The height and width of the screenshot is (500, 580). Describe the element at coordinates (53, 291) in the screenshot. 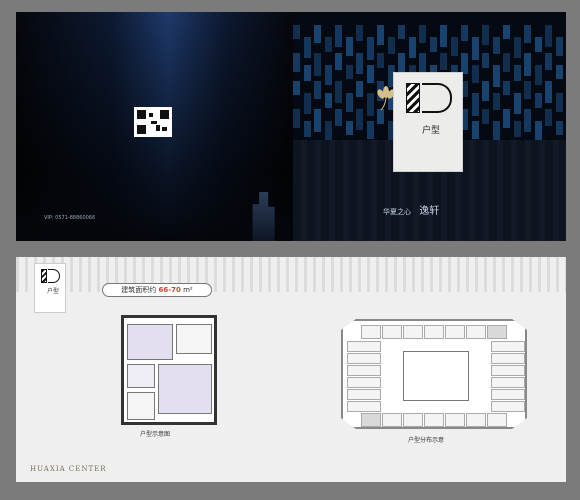

I see `inner-tag-word: 户型` at that location.